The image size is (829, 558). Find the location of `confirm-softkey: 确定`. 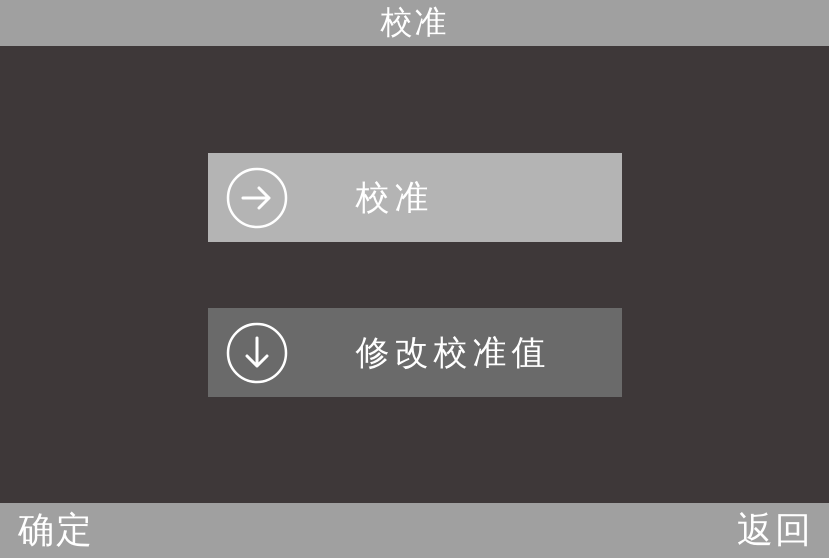

confirm-softkey: 确定 is located at coordinates (56, 530).